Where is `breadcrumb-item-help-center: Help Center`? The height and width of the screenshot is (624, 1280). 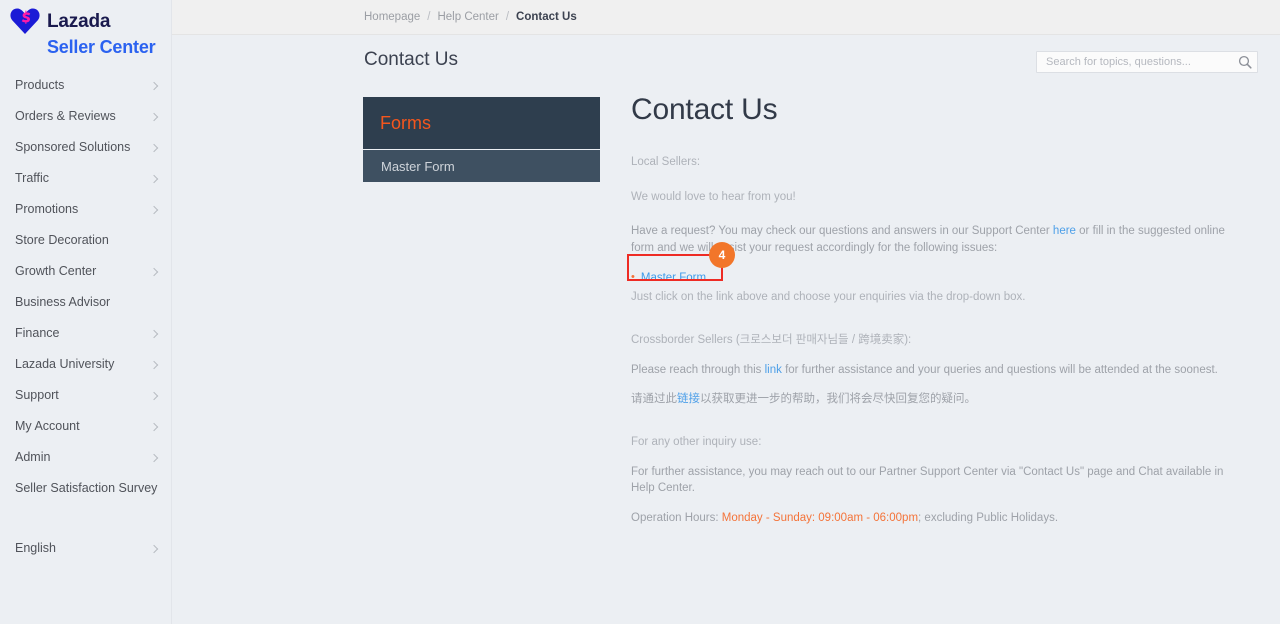
breadcrumb-item-help-center: Help Center is located at coordinates (467, 17).